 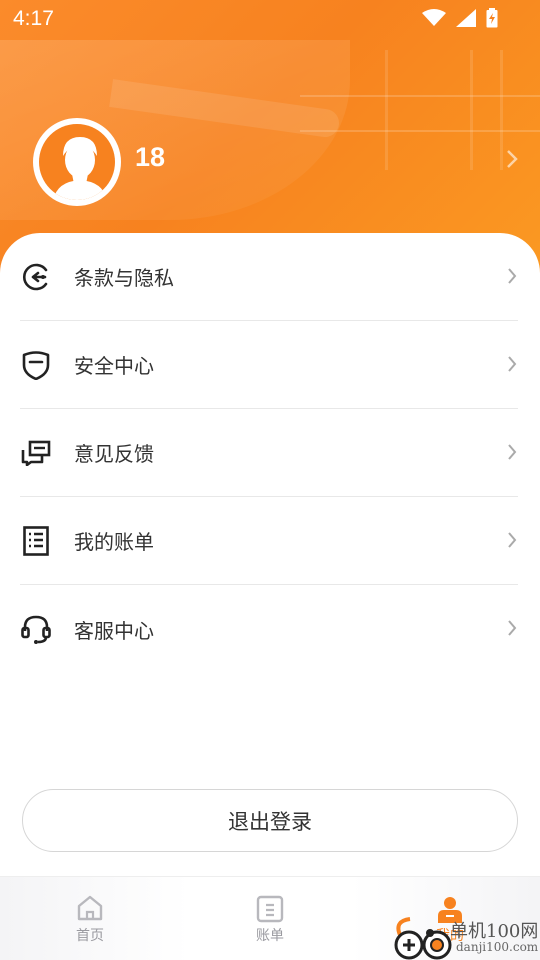 I want to click on status-bar: 4:17, so click(x=270, y=18).